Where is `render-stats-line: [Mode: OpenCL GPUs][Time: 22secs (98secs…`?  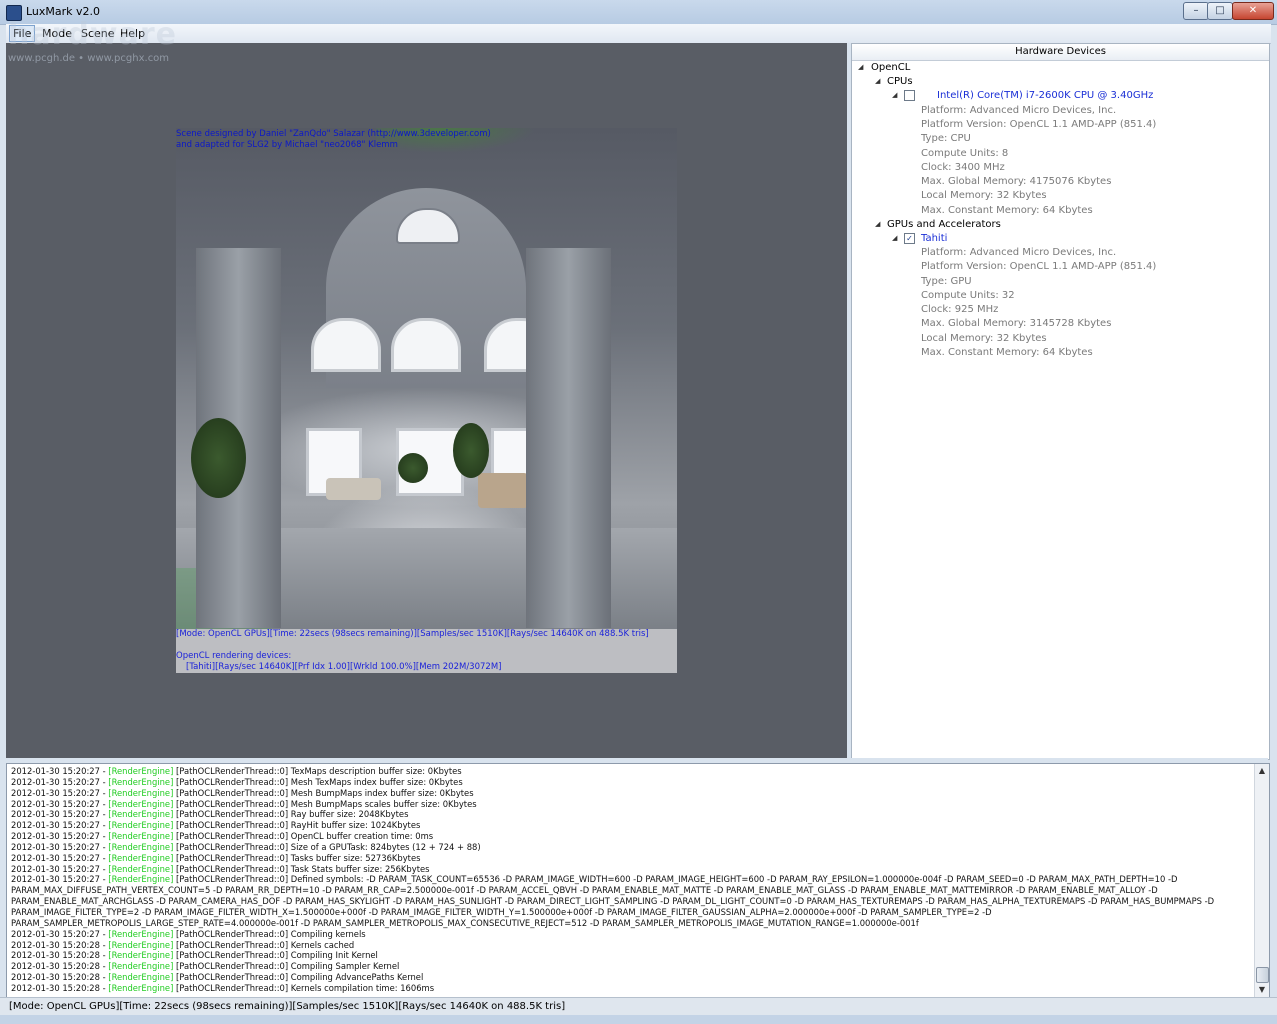
render-stats-line: [Mode: OpenCL GPUs][Time: 22secs (98secs… is located at coordinates (412, 634).